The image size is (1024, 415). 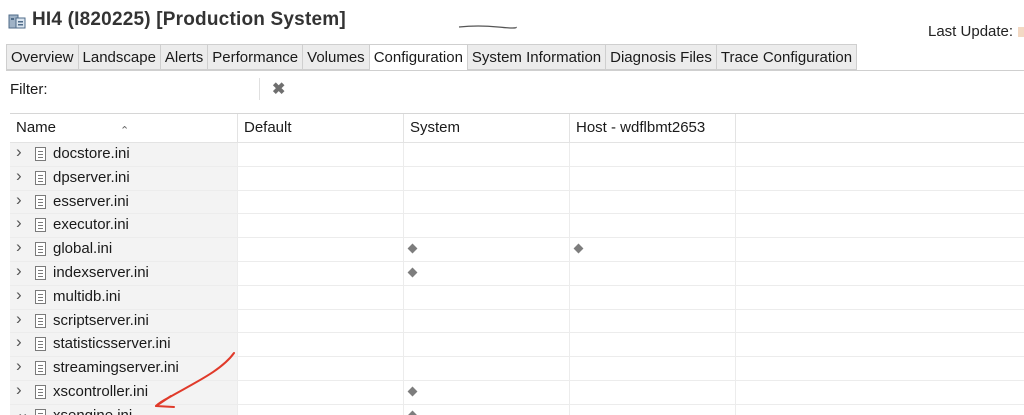 I want to click on name-cell: › scriptserver.ini, so click(x=124, y=321).